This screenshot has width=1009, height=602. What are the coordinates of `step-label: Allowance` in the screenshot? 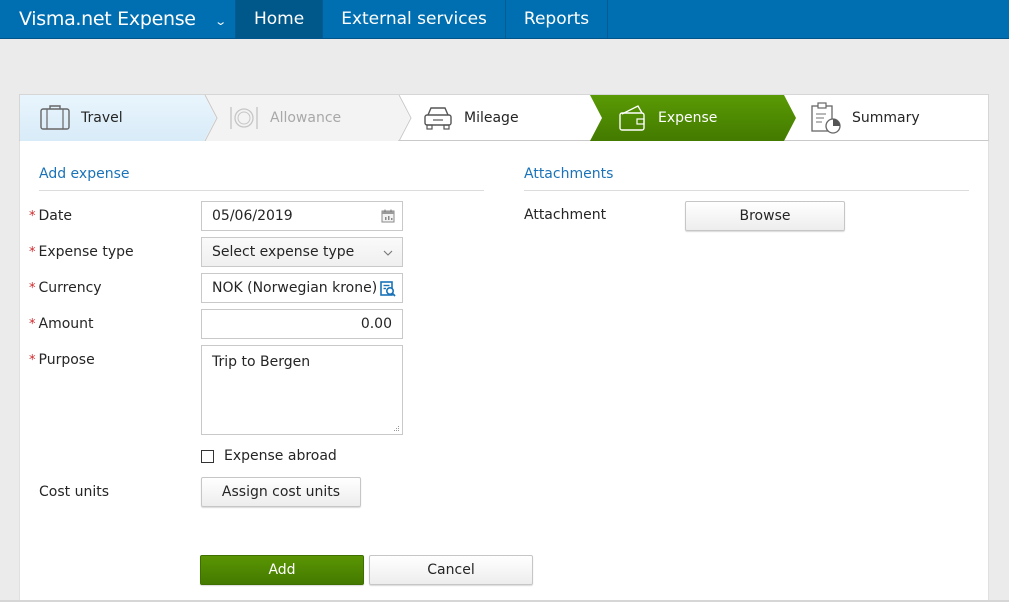 It's located at (306, 118).